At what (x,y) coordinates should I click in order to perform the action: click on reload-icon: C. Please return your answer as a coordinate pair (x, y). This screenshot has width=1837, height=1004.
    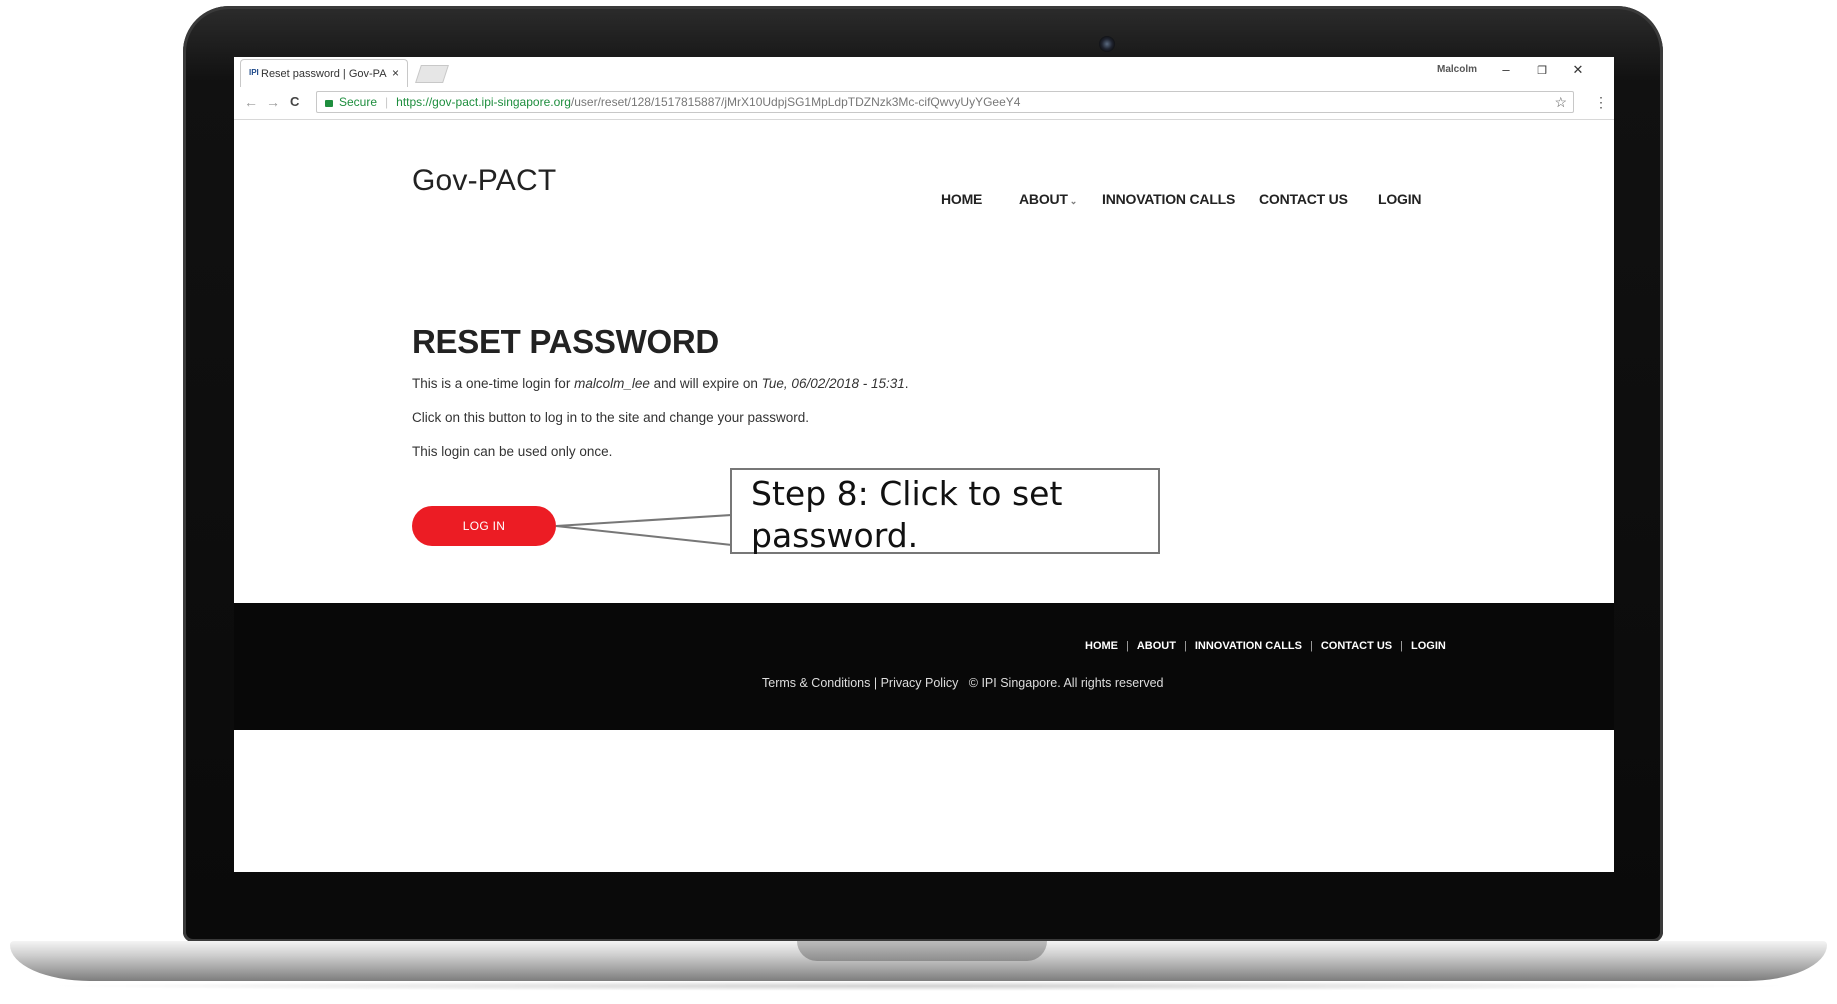
    Looking at the image, I should click on (294, 101).